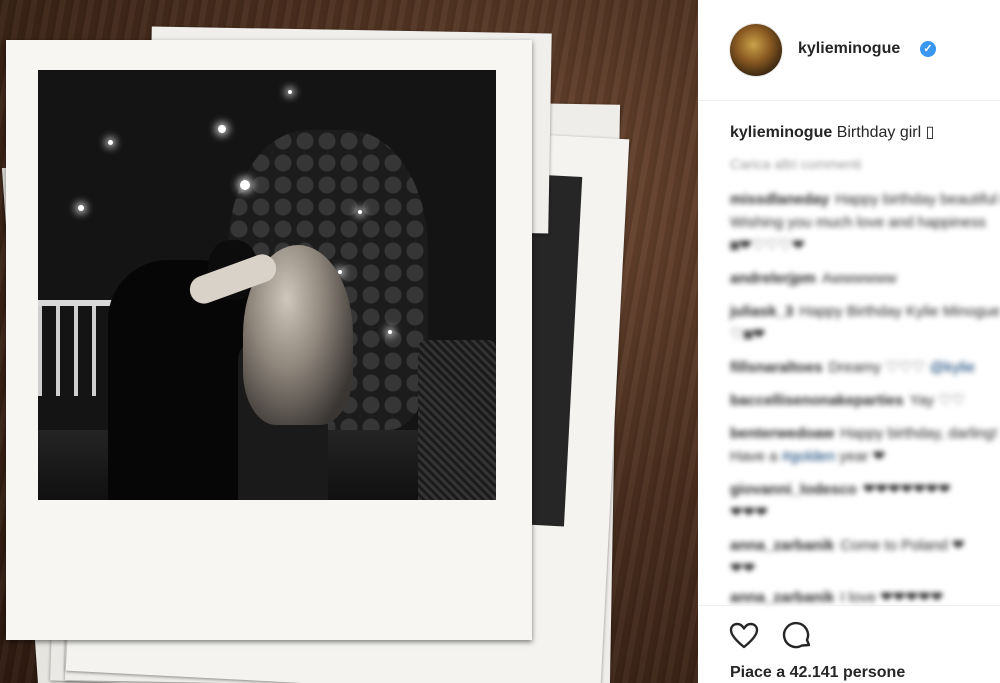  Describe the element at coordinates (849, 644) in the screenshot. I see `post-actions: Piace a 42.141 persone` at that location.